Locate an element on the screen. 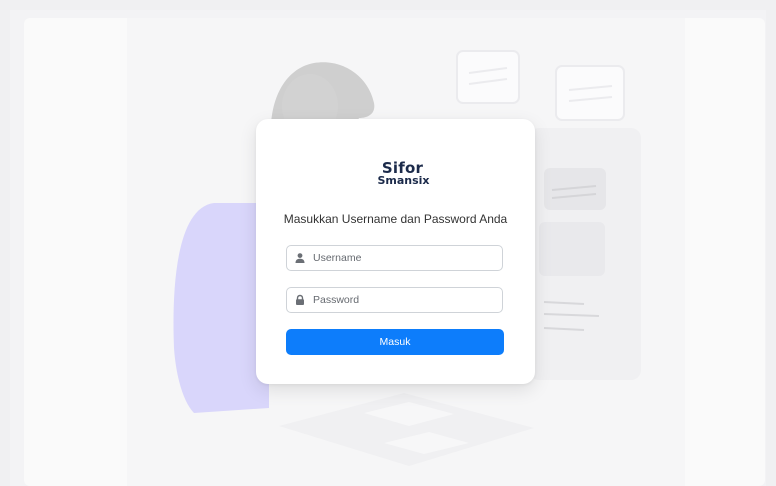 This screenshot has width=776, height=486. login-button: Masuk is located at coordinates (395, 342).